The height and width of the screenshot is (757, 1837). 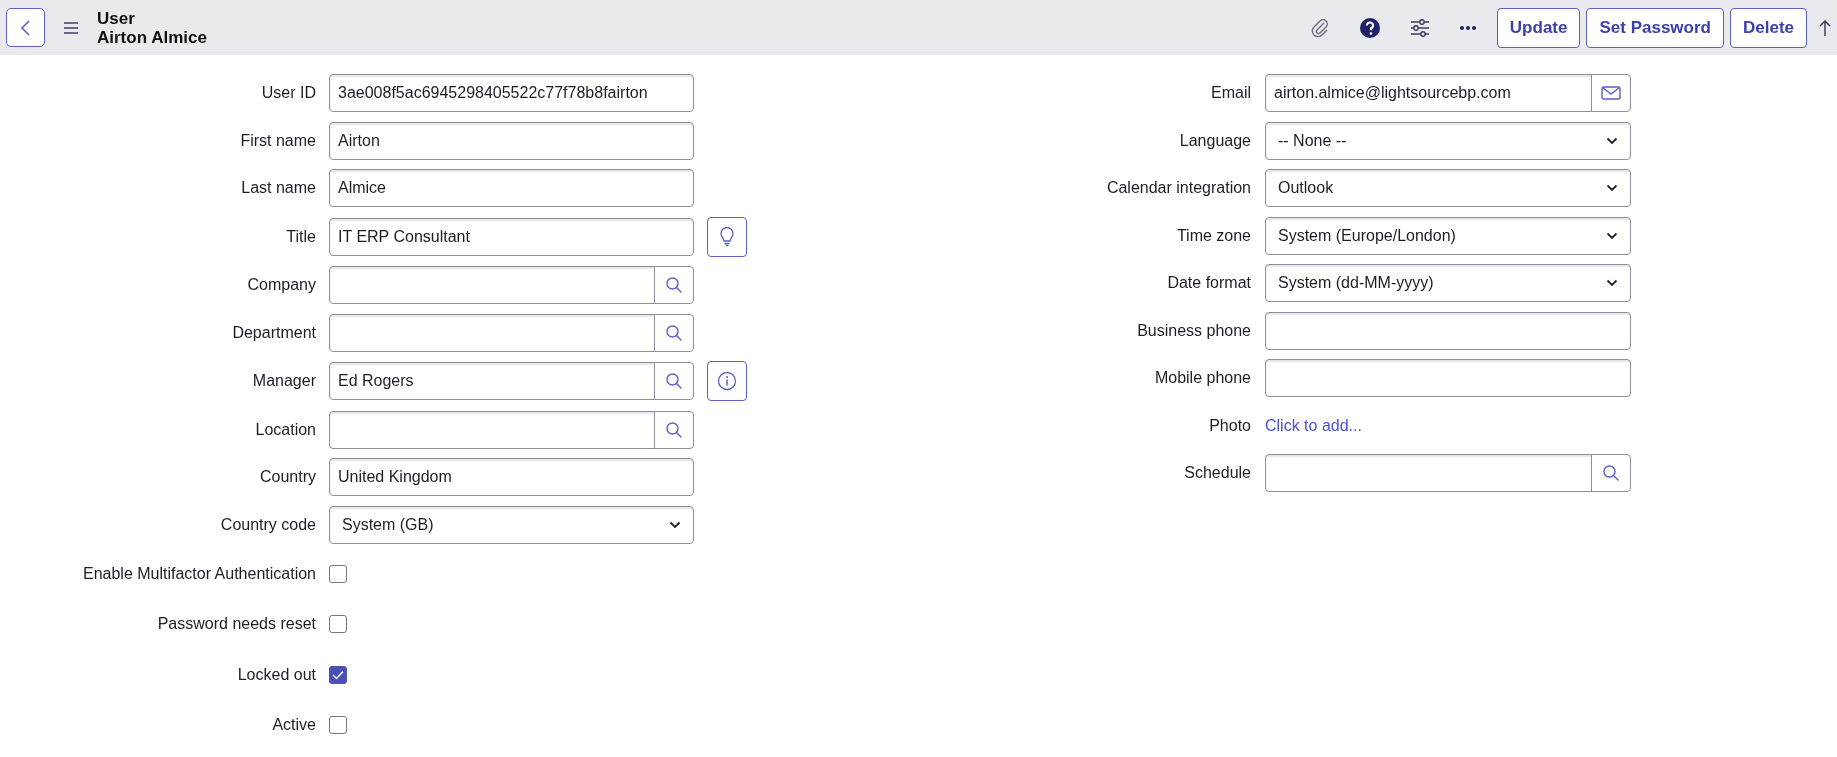 I want to click on field-label: Business phone, so click(x=1193, y=330).